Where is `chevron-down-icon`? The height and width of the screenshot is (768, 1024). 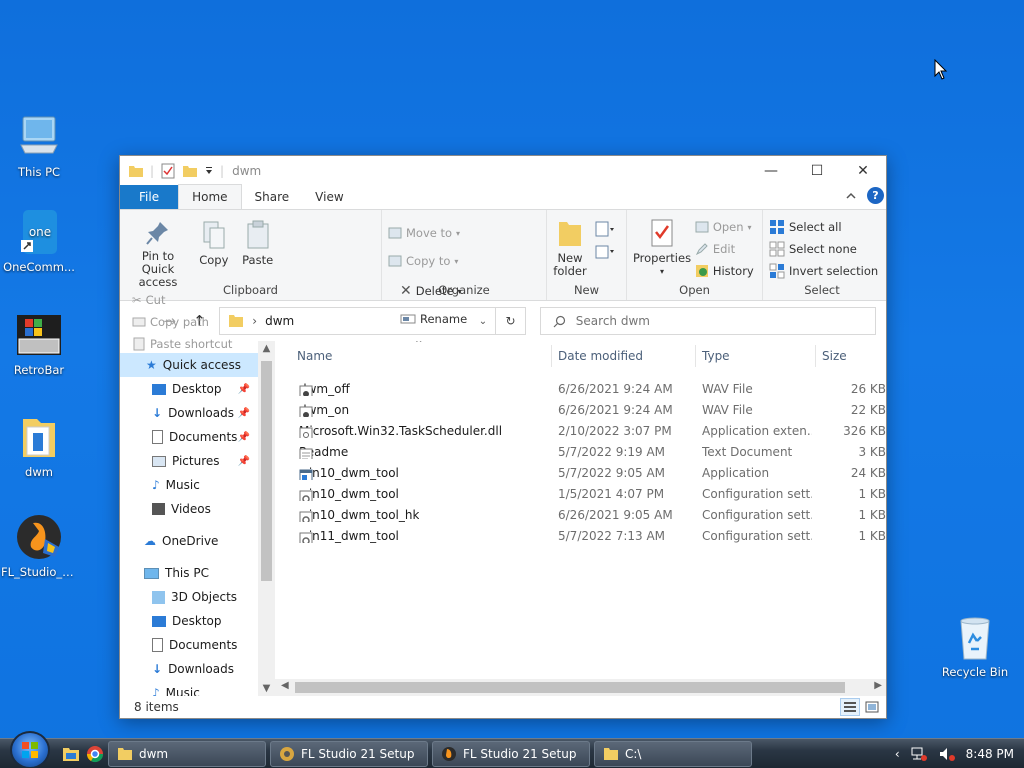
chevron-down-icon is located at coordinates (209, 171).